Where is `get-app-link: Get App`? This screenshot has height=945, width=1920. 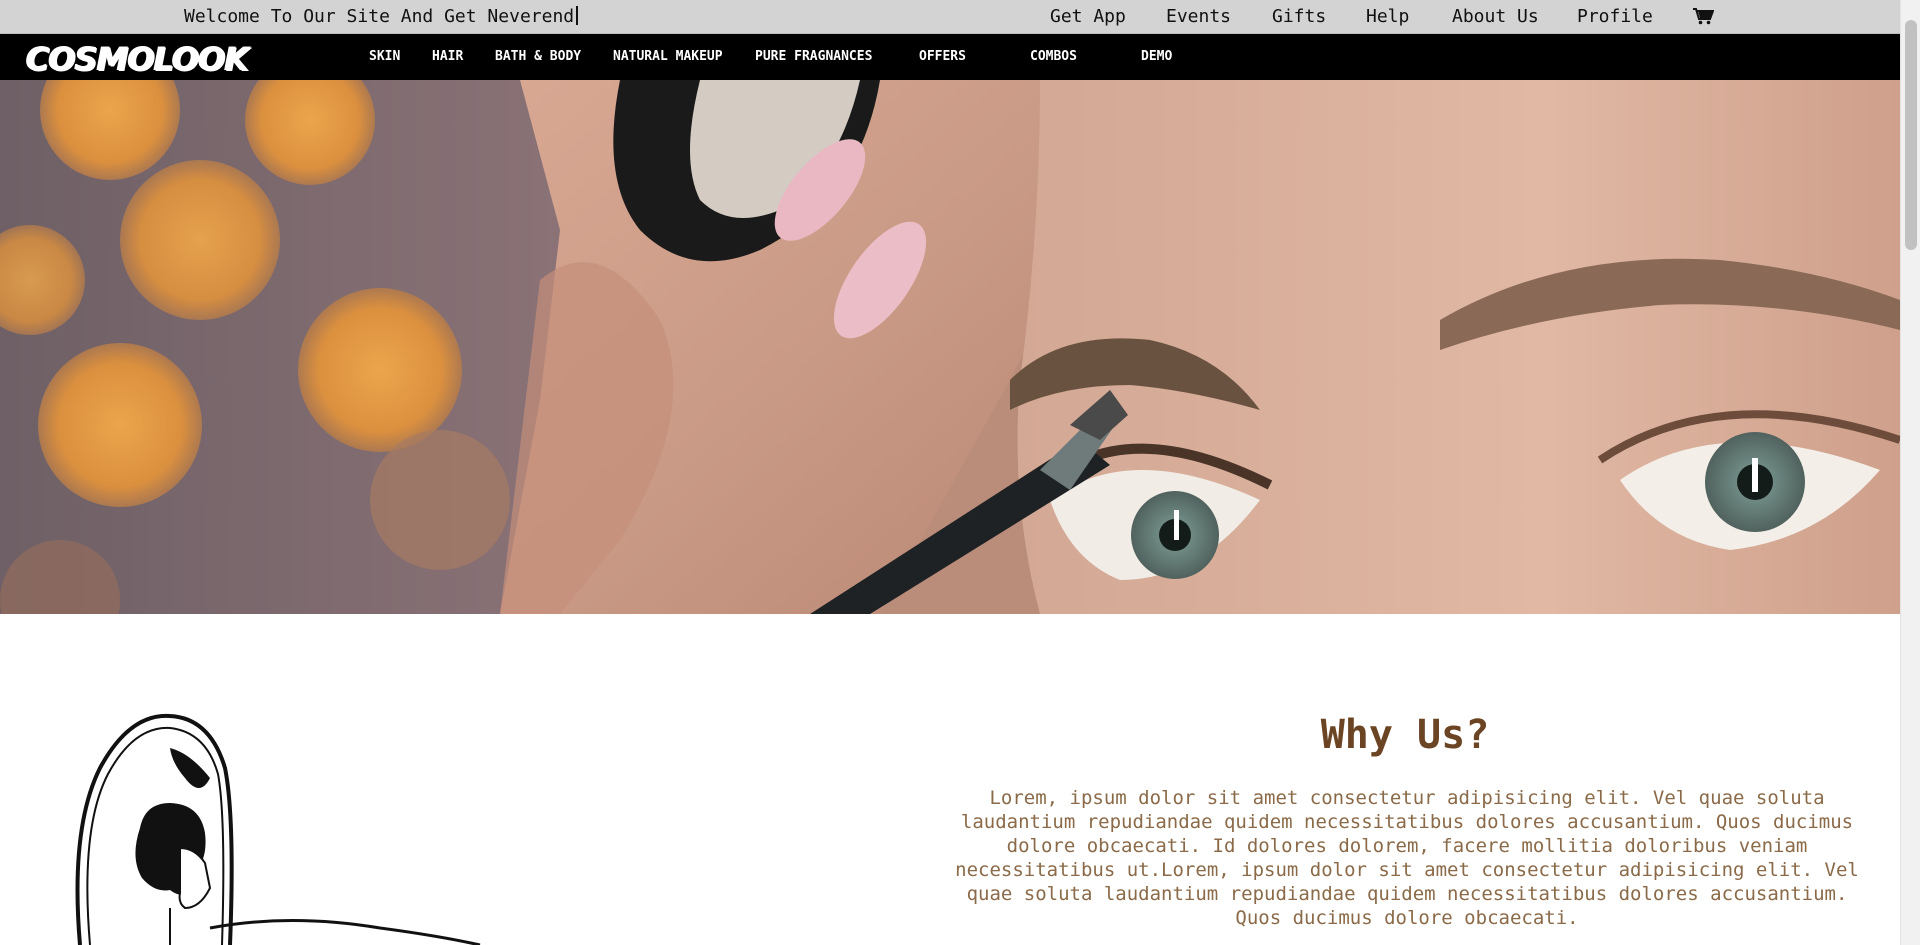
get-app-link: Get App is located at coordinates (1088, 16).